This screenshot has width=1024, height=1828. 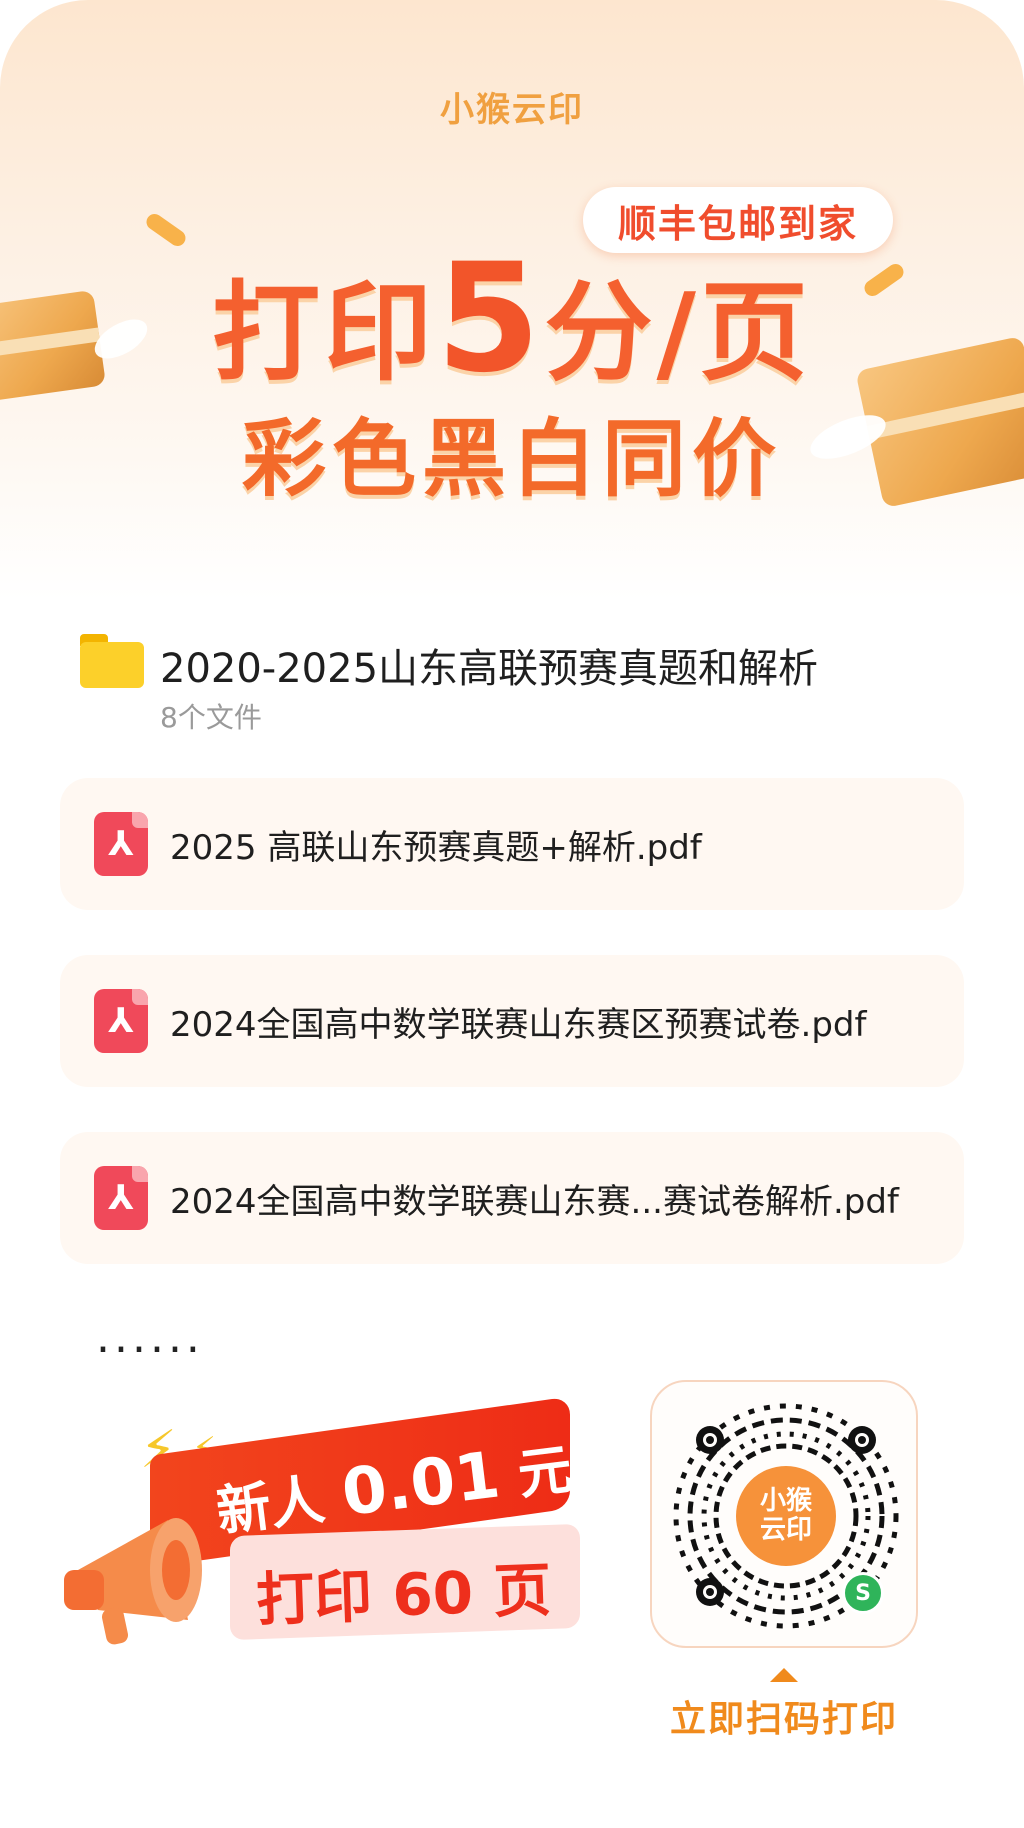 What do you see at coordinates (314, 1598) in the screenshot?
I see `offer2-prefix: 打印` at bounding box center [314, 1598].